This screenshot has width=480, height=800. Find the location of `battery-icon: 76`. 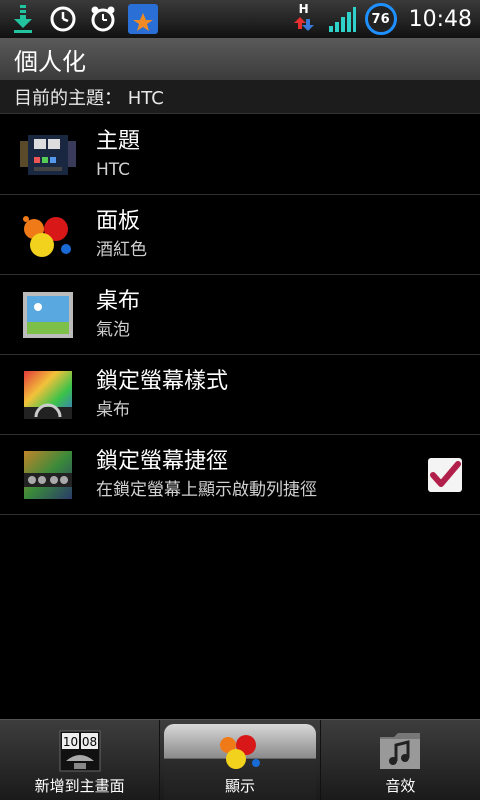

battery-icon: 76 is located at coordinates (380, 19).